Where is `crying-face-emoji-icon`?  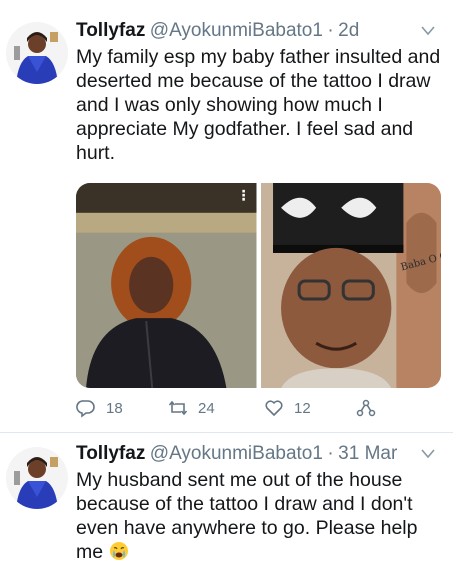
crying-face-emoji-icon is located at coordinates (118, 551).